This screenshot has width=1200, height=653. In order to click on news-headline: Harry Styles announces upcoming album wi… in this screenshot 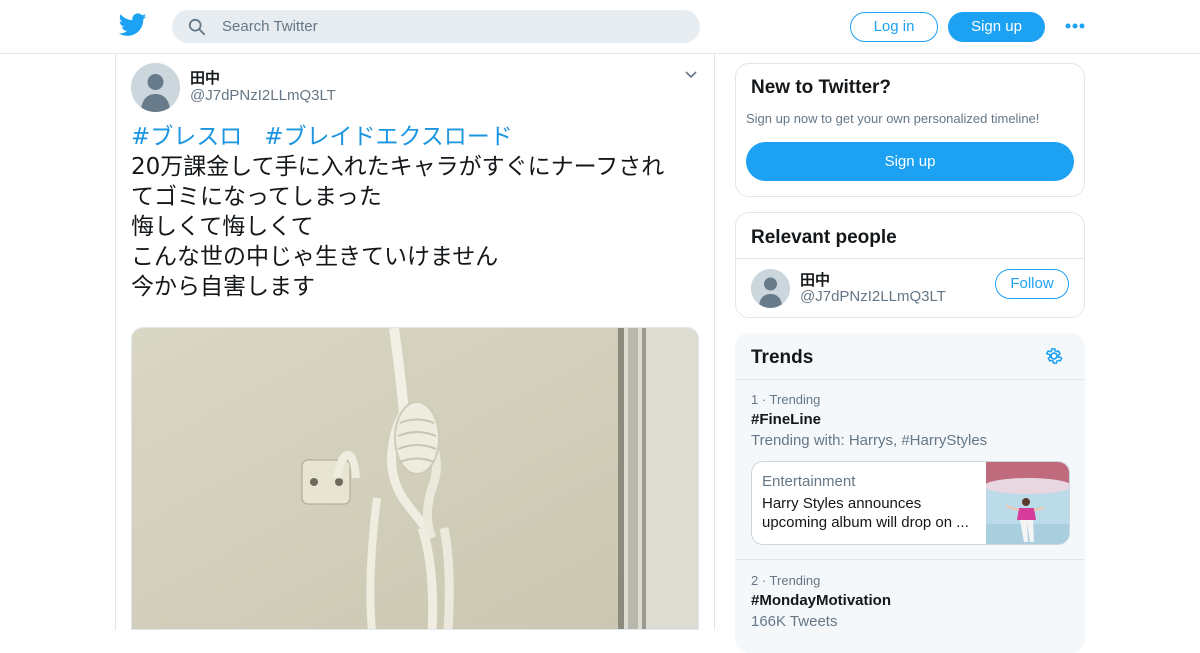, I will do `click(865, 513)`.